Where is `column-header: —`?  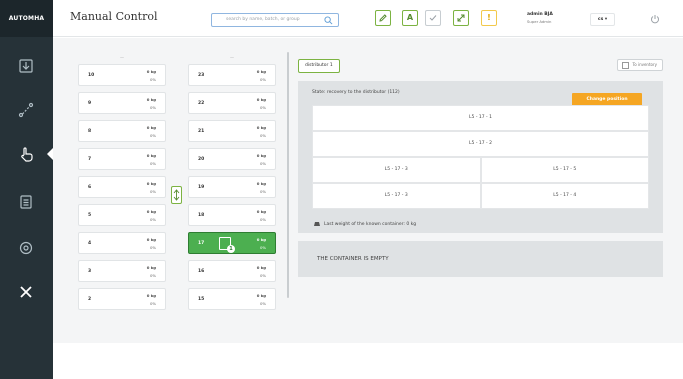
column-header: — is located at coordinates (122, 57).